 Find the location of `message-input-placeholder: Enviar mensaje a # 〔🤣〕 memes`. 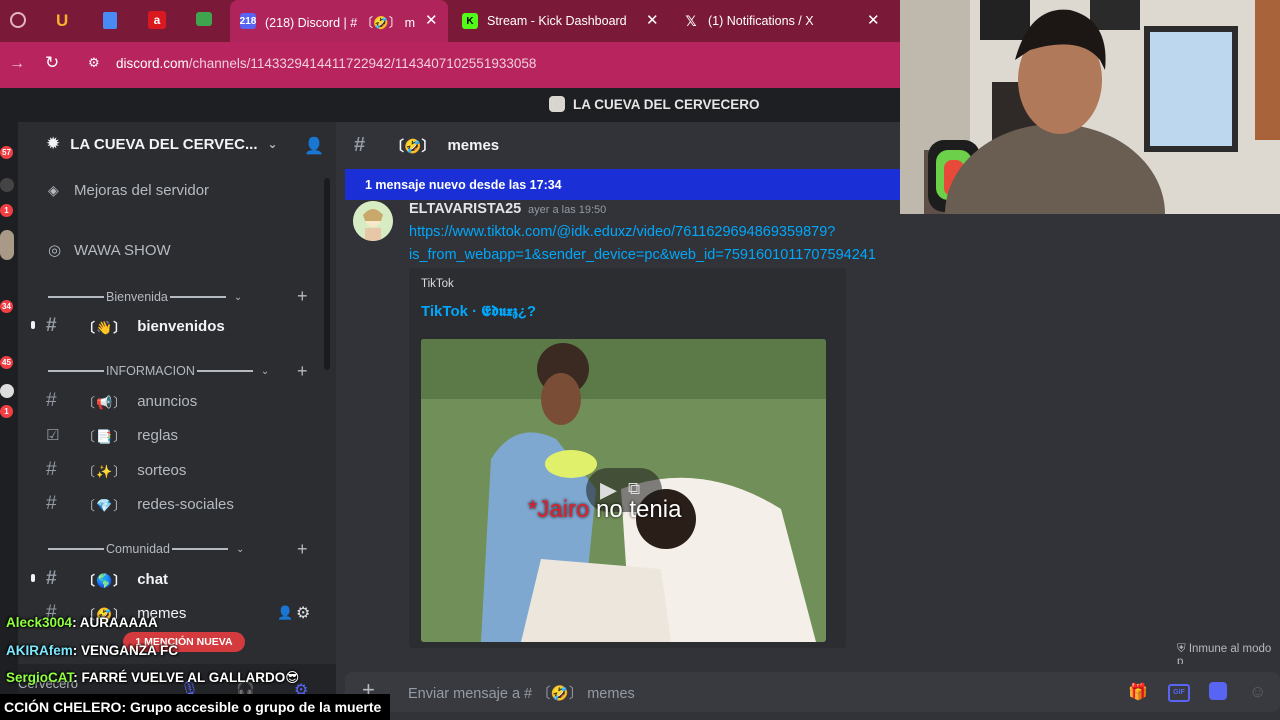

message-input-placeholder: Enviar mensaje a # 〔🤣〕 memes is located at coordinates (521, 694).